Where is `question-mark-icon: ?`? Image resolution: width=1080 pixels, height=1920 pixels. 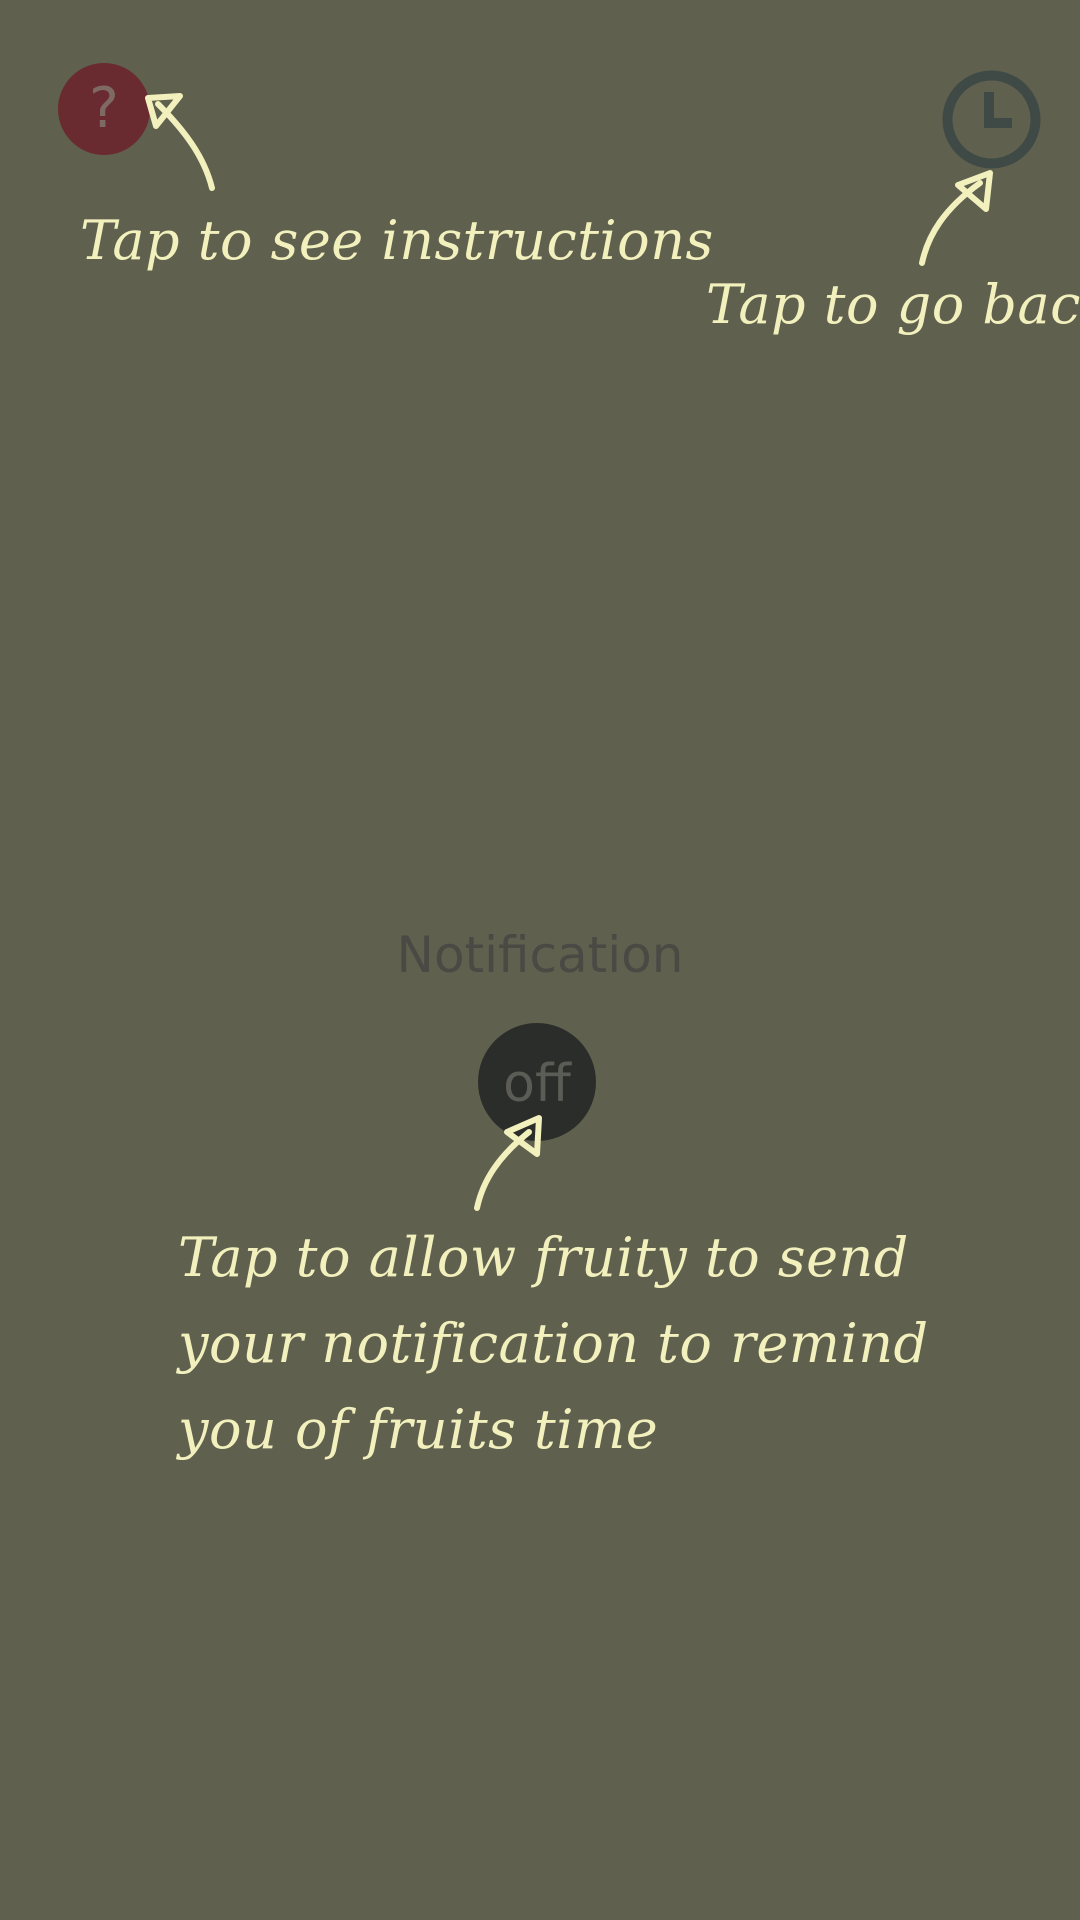 question-mark-icon: ? is located at coordinates (104, 108).